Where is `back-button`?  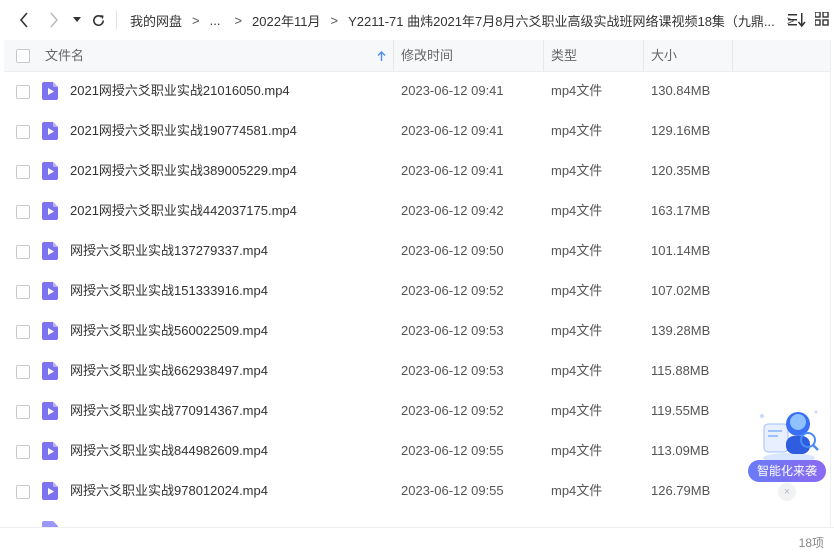 back-button is located at coordinates (24, 20).